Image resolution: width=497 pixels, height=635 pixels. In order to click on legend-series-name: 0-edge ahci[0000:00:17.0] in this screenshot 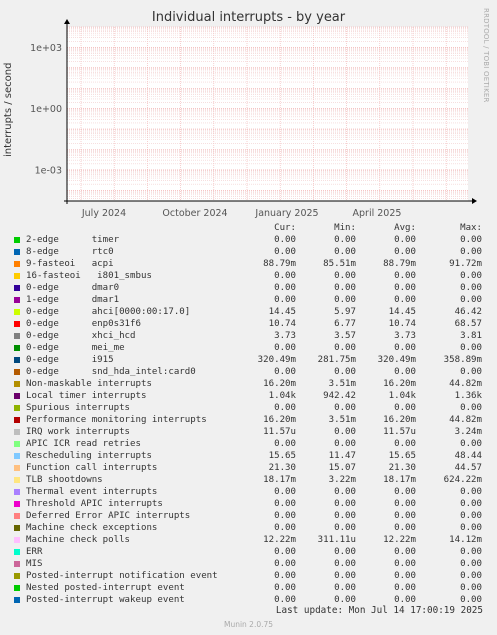, I will do `click(108, 312)`.